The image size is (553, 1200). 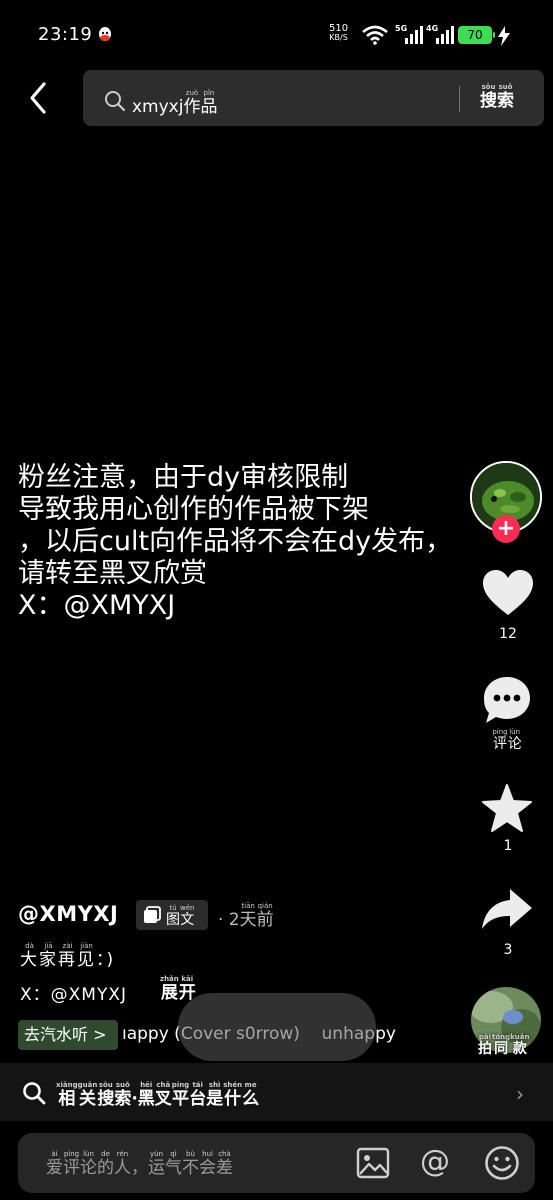 I want to click on like-count: 12, so click(x=508, y=634).